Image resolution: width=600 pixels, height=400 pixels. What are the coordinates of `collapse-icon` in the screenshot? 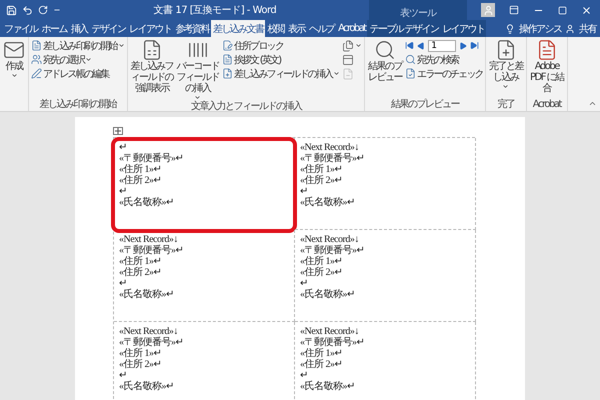 It's located at (592, 103).